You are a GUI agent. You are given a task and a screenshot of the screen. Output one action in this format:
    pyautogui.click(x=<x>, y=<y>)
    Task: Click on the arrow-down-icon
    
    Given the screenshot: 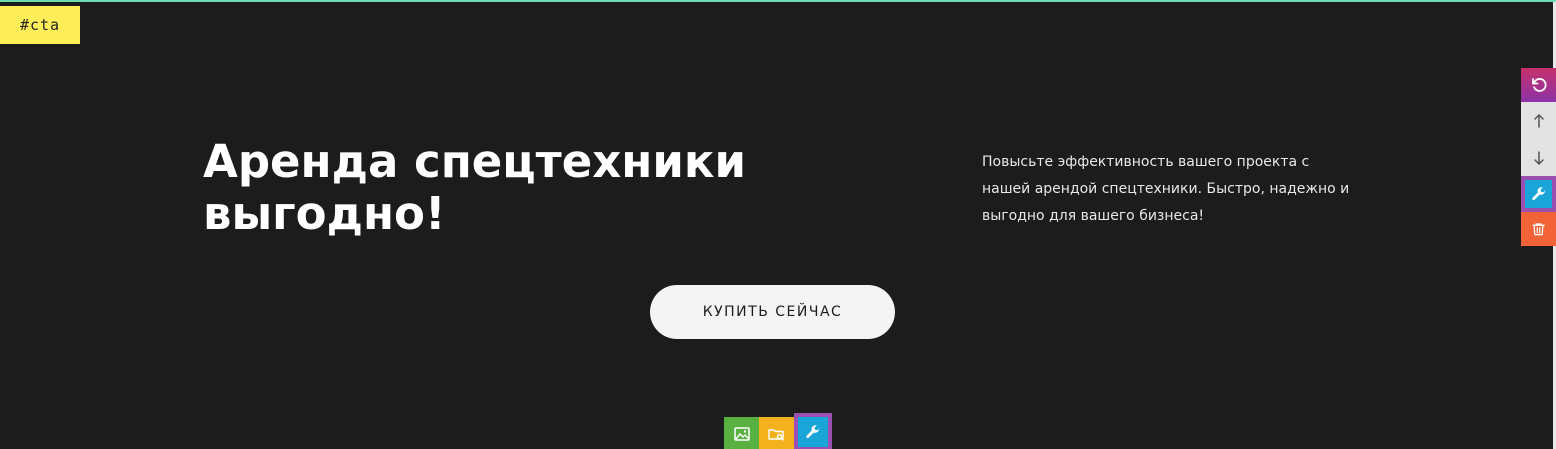 What is the action you would take?
    pyautogui.click(x=1539, y=157)
    